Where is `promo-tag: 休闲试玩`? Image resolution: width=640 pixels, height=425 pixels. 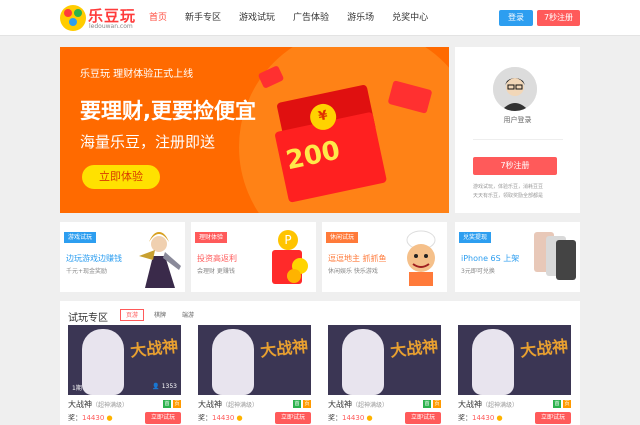
promo-tag: 休闲试玩 is located at coordinates (342, 237).